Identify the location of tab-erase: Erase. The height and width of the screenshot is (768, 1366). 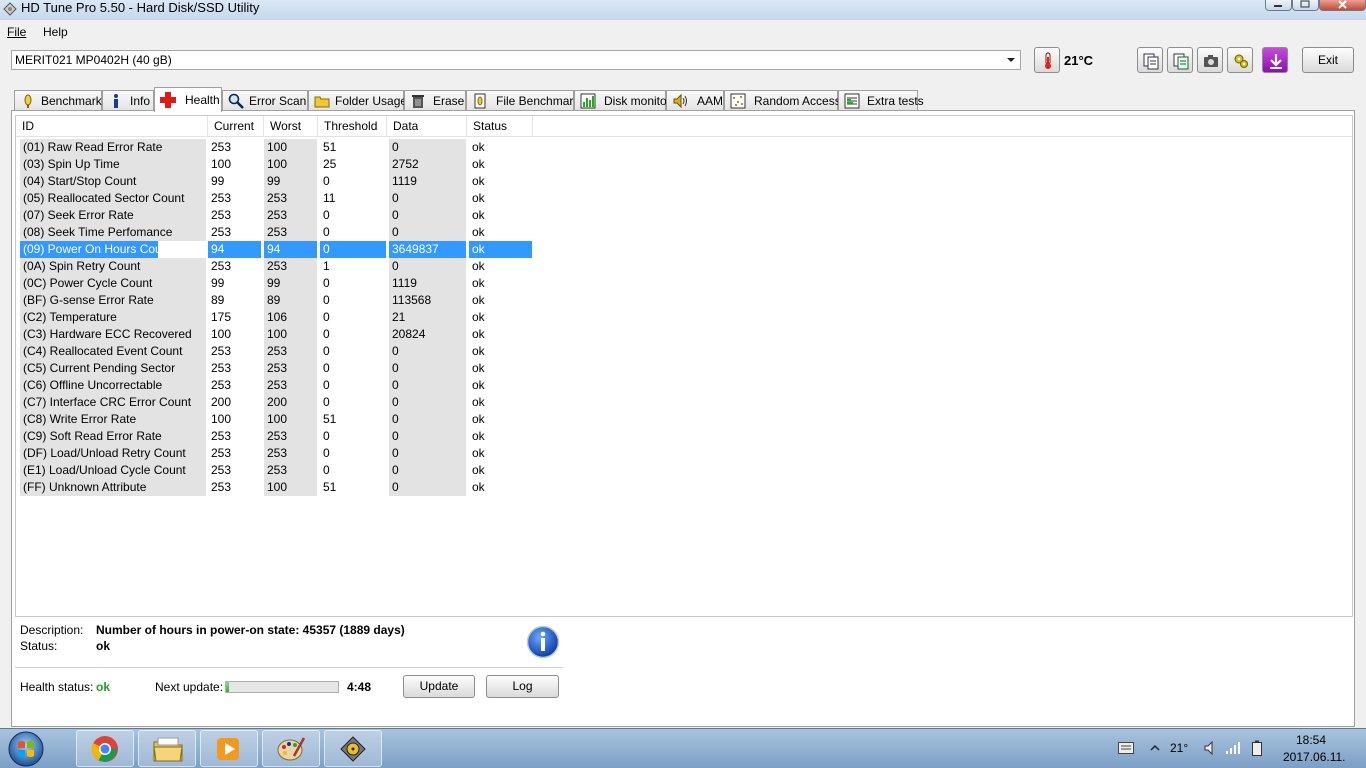
(435, 100).